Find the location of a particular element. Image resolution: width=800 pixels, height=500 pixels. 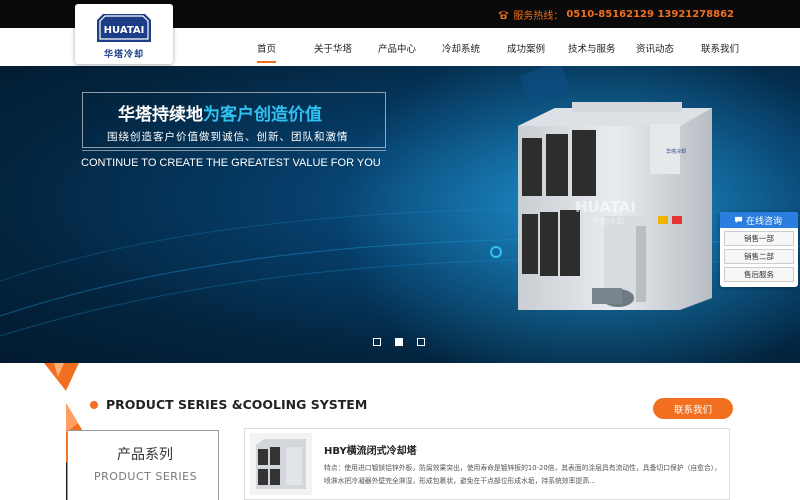

product-series-subtitle: PRODUCT SERIES is located at coordinates (146, 476).